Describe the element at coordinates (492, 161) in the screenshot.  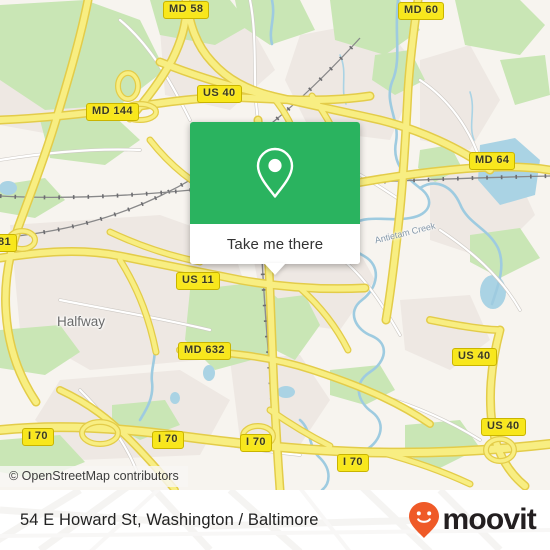
I see `road-shield: MD 64` at that location.